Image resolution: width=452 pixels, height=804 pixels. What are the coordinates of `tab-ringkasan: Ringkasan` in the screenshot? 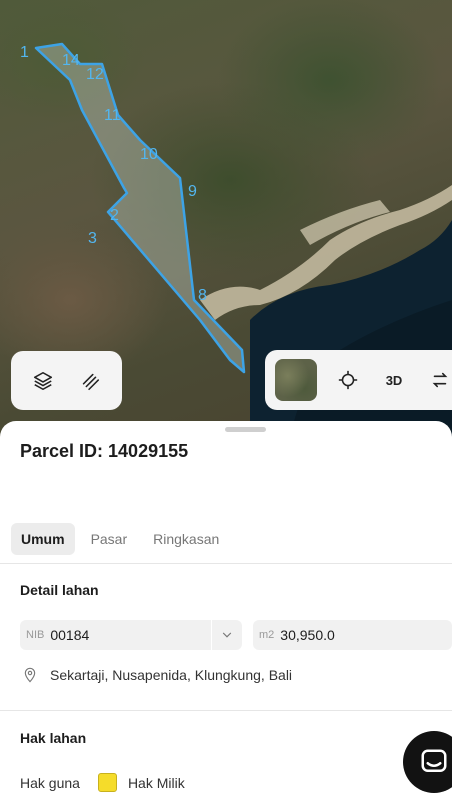 It's located at (186, 539).